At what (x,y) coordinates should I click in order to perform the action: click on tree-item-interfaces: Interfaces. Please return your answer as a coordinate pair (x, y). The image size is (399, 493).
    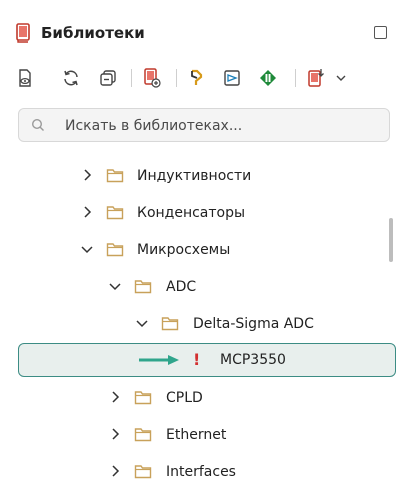
    Looking at the image, I should click on (199, 472).